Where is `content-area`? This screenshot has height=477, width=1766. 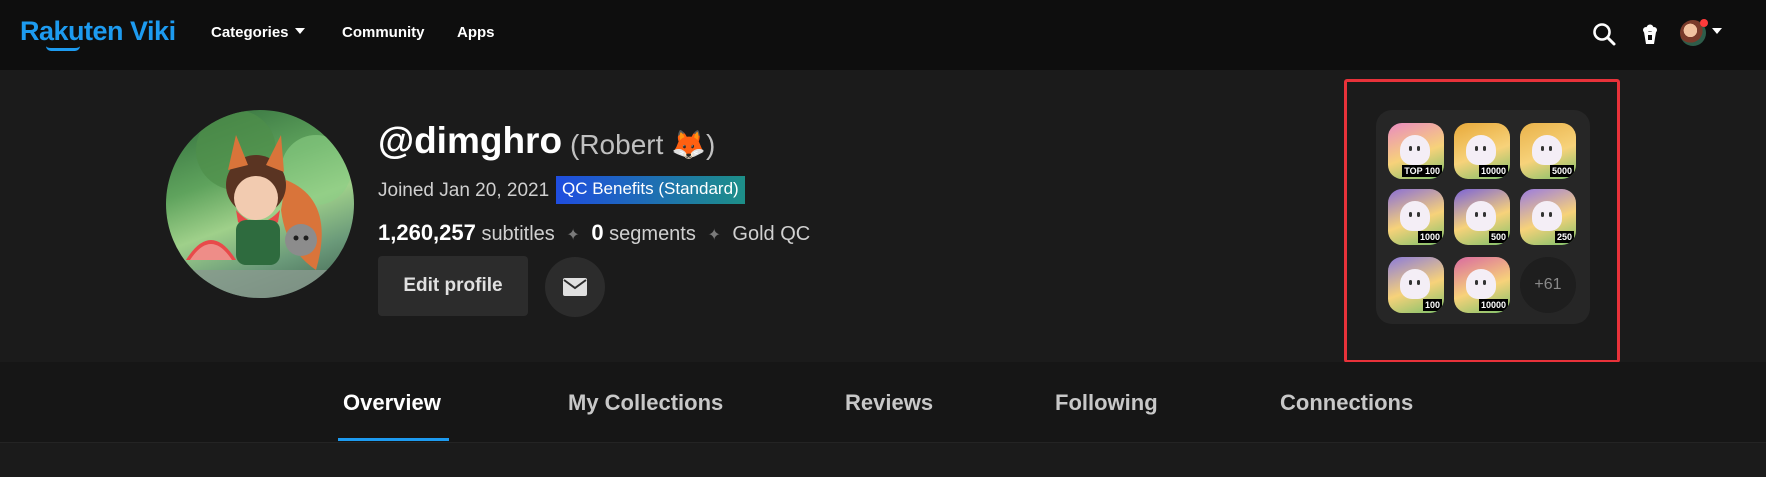 content-area is located at coordinates (883, 459).